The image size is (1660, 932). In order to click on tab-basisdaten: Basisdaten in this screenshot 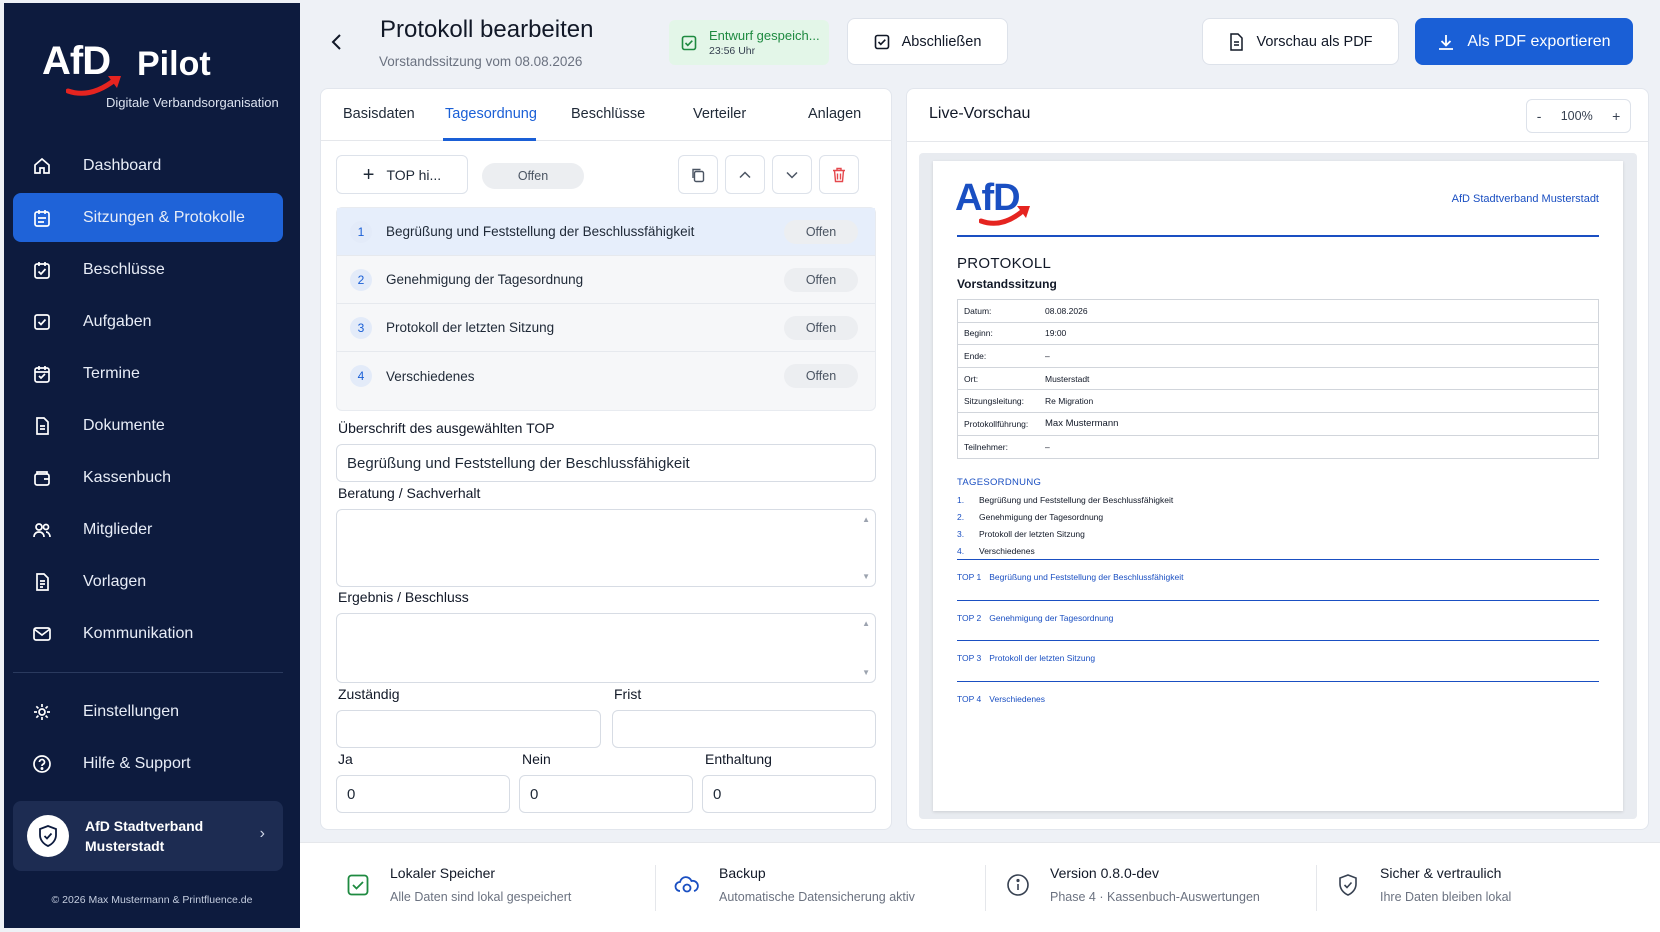, I will do `click(379, 114)`.